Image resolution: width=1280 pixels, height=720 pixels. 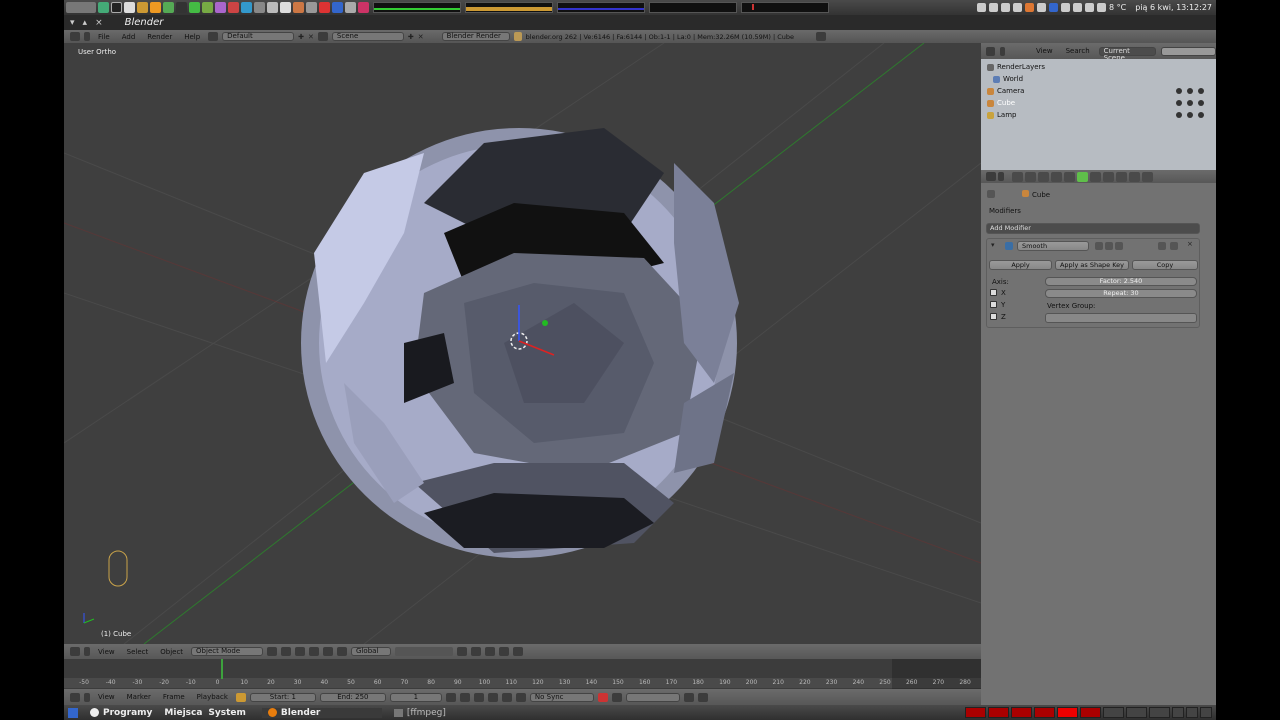 I want to click on play-icon, so click(x=492, y=697).